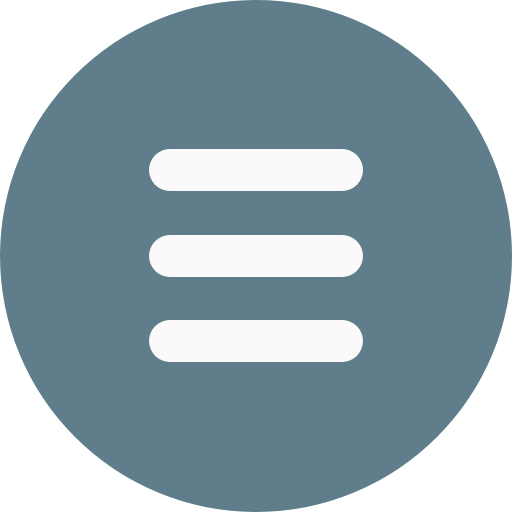 Image resolution: width=512 pixels, height=512 pixels. I want to click on menu-bar-top, so click(256, 170).